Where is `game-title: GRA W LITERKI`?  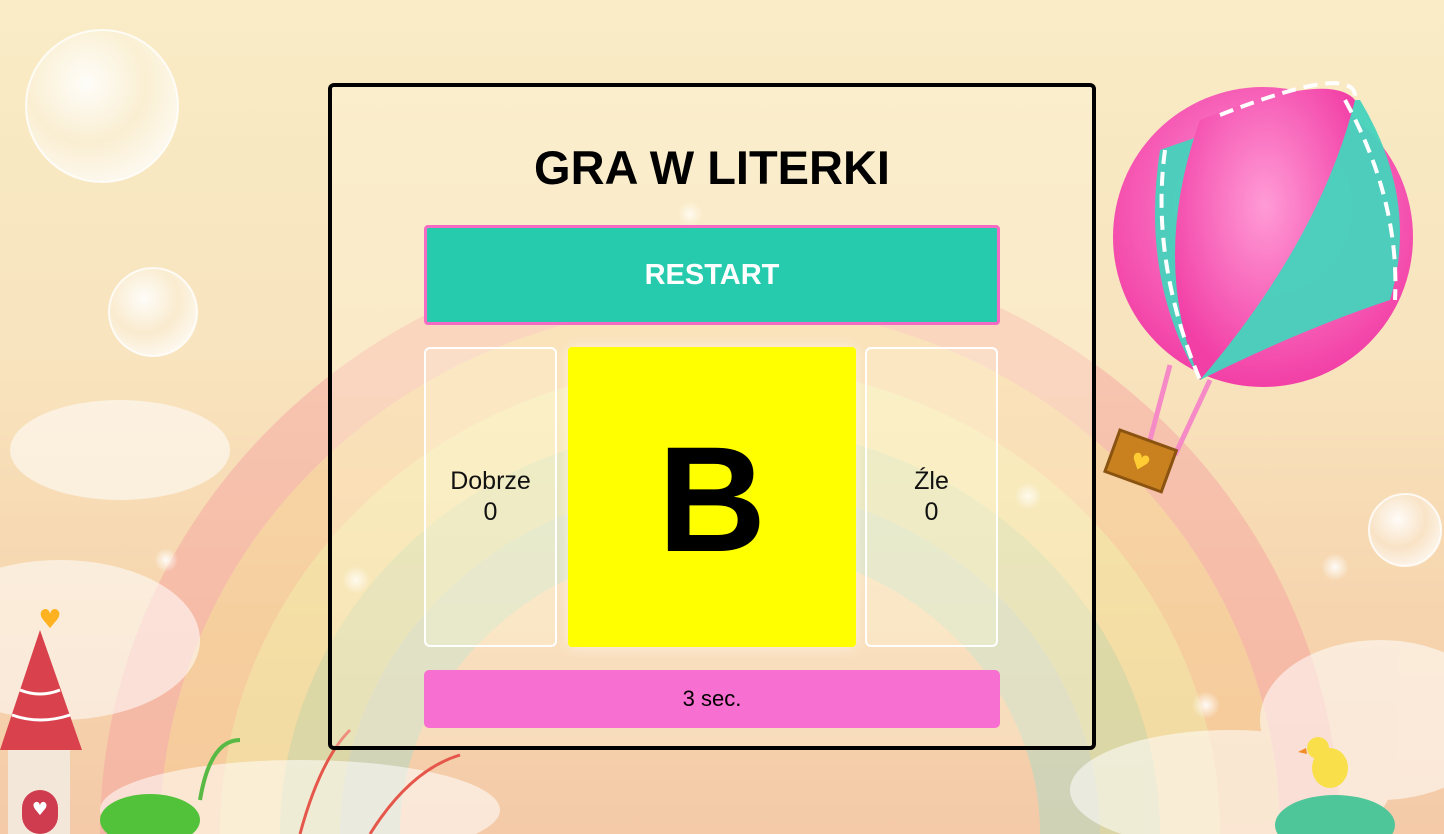
game-title: GRA W LITERKI is located at coordinates (712, 167).